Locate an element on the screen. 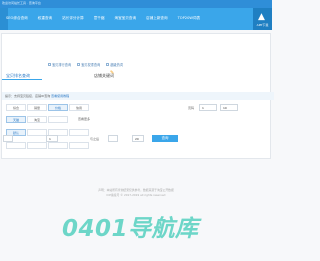 The width and height of the screenshot is (320, 261). android-icon: ▲ is located at coordinates (261, 17).